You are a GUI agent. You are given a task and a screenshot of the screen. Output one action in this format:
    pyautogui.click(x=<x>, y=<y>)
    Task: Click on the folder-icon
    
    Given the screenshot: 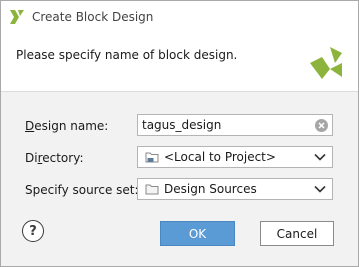 What is the action you would take?
    pyautogui.click(x=152, y=189)
    